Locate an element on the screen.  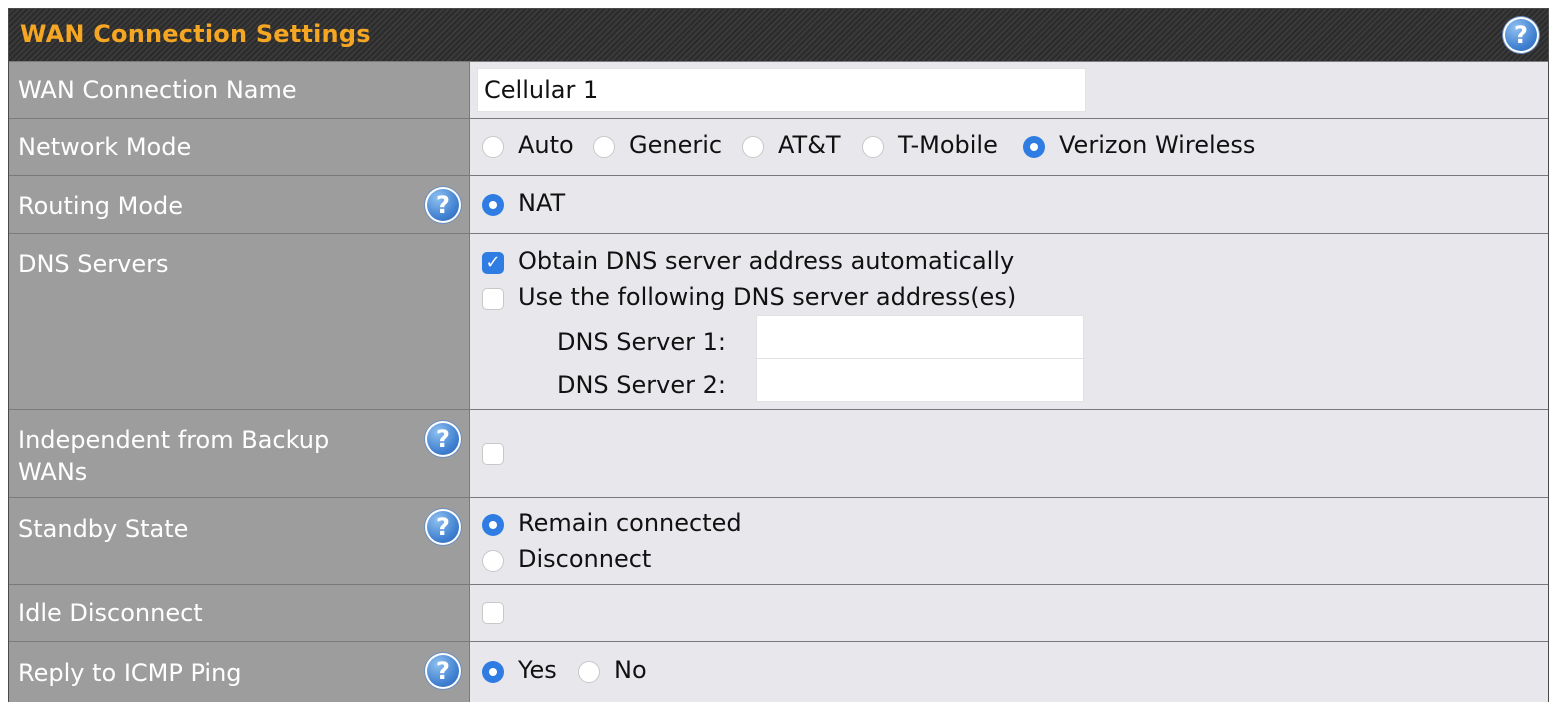
label-dns-server-2: DNS Server 2: is located at coordinates (641, 385).